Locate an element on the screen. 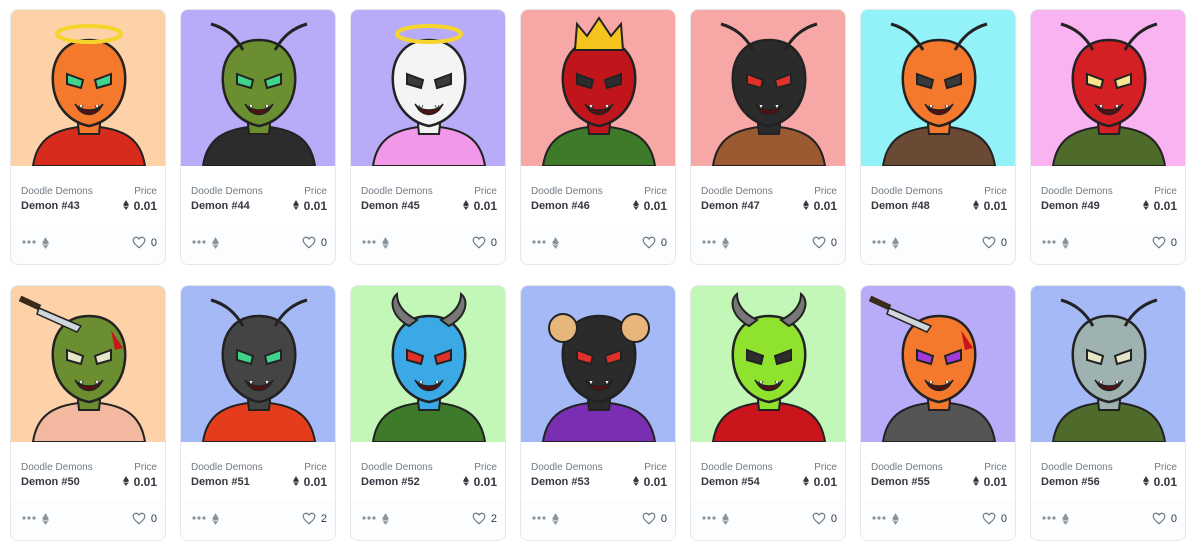 This screenshot has height=550, width=1200. nft-card: Doodle Demons Price Demon #51 0.01 2 is located at coordinates (258, 413).